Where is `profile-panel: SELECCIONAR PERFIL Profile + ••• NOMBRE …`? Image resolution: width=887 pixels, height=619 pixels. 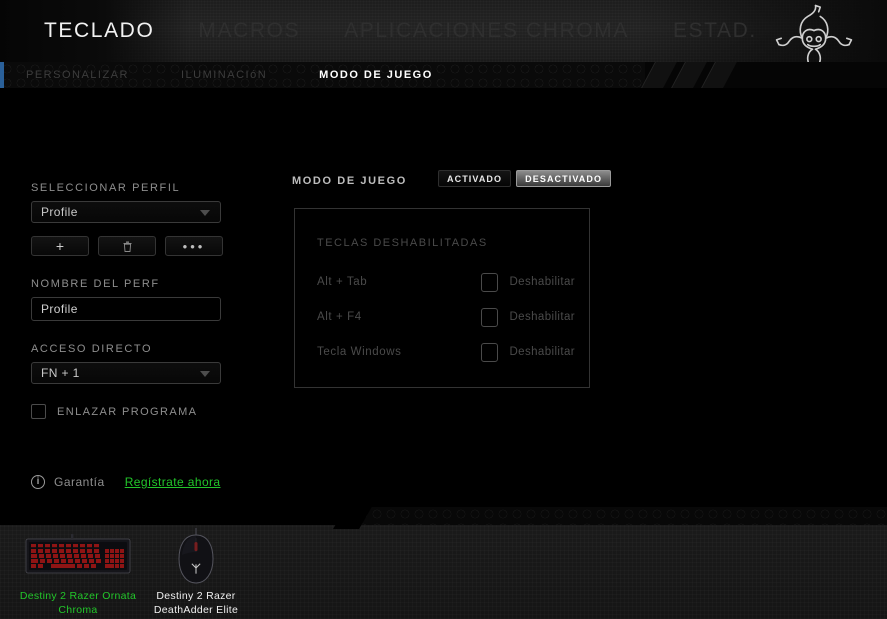
profile-panel: SELECCIONAR PERFIL Profile + ••• NOMBRE … is located at coordinates (131, 300).